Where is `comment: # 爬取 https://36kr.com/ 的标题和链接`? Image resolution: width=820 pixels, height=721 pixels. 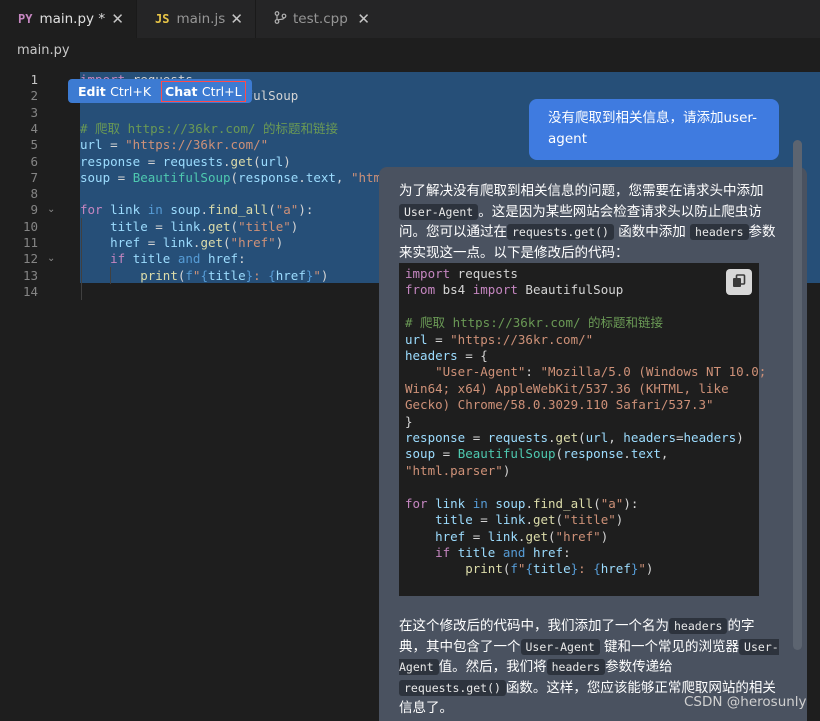
comment: # 爬取 https://36kr.com/ 的标题和链接 is located at coordinates (209, 128).